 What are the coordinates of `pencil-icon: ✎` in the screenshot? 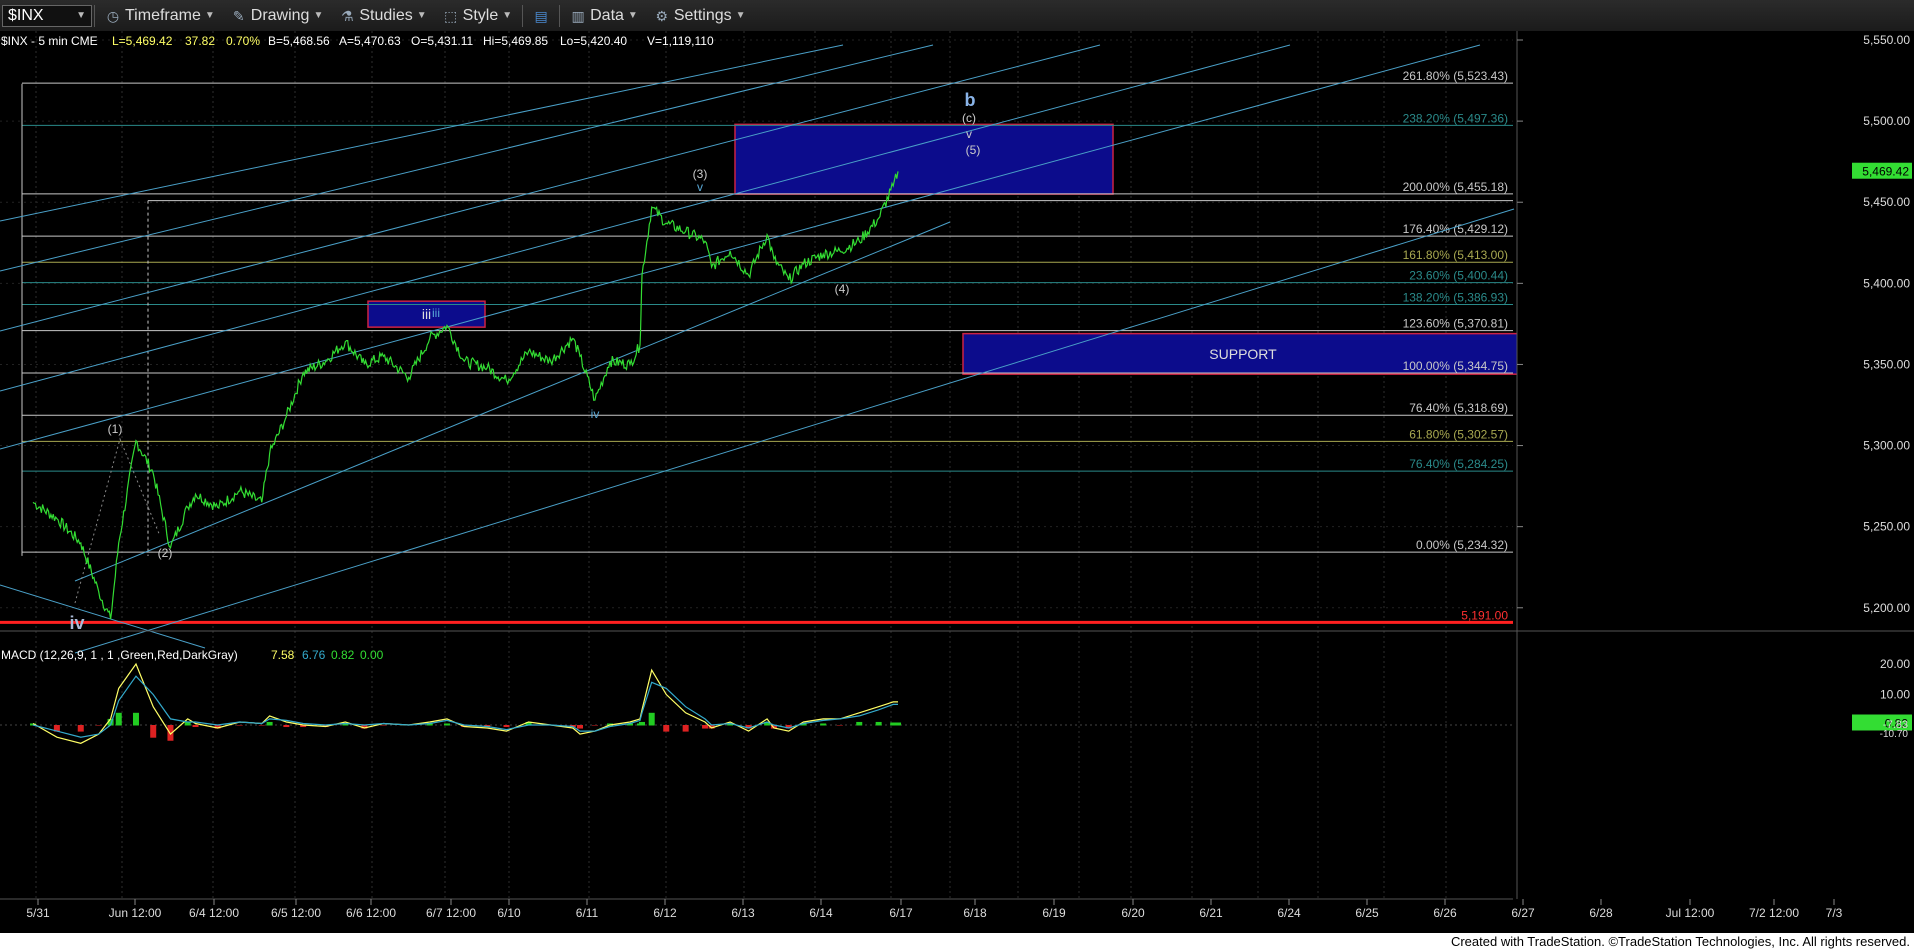 It's located at (238, 15).